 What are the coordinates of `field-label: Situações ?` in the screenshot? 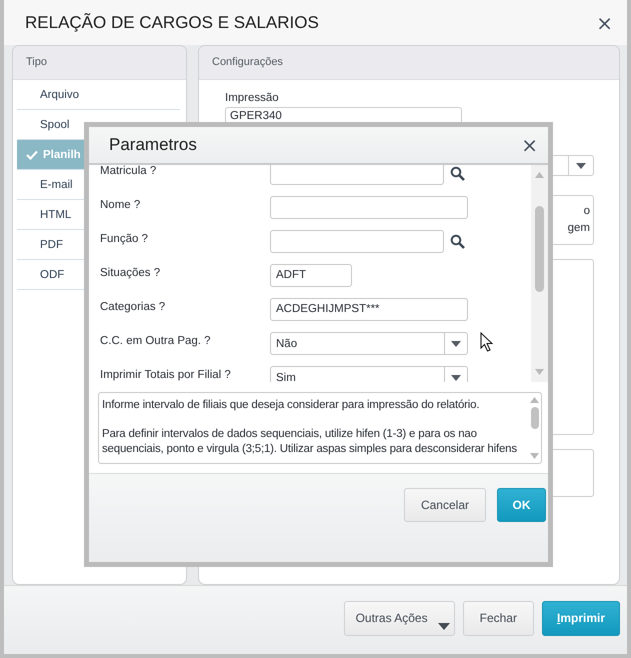 It's located at (131, 272).